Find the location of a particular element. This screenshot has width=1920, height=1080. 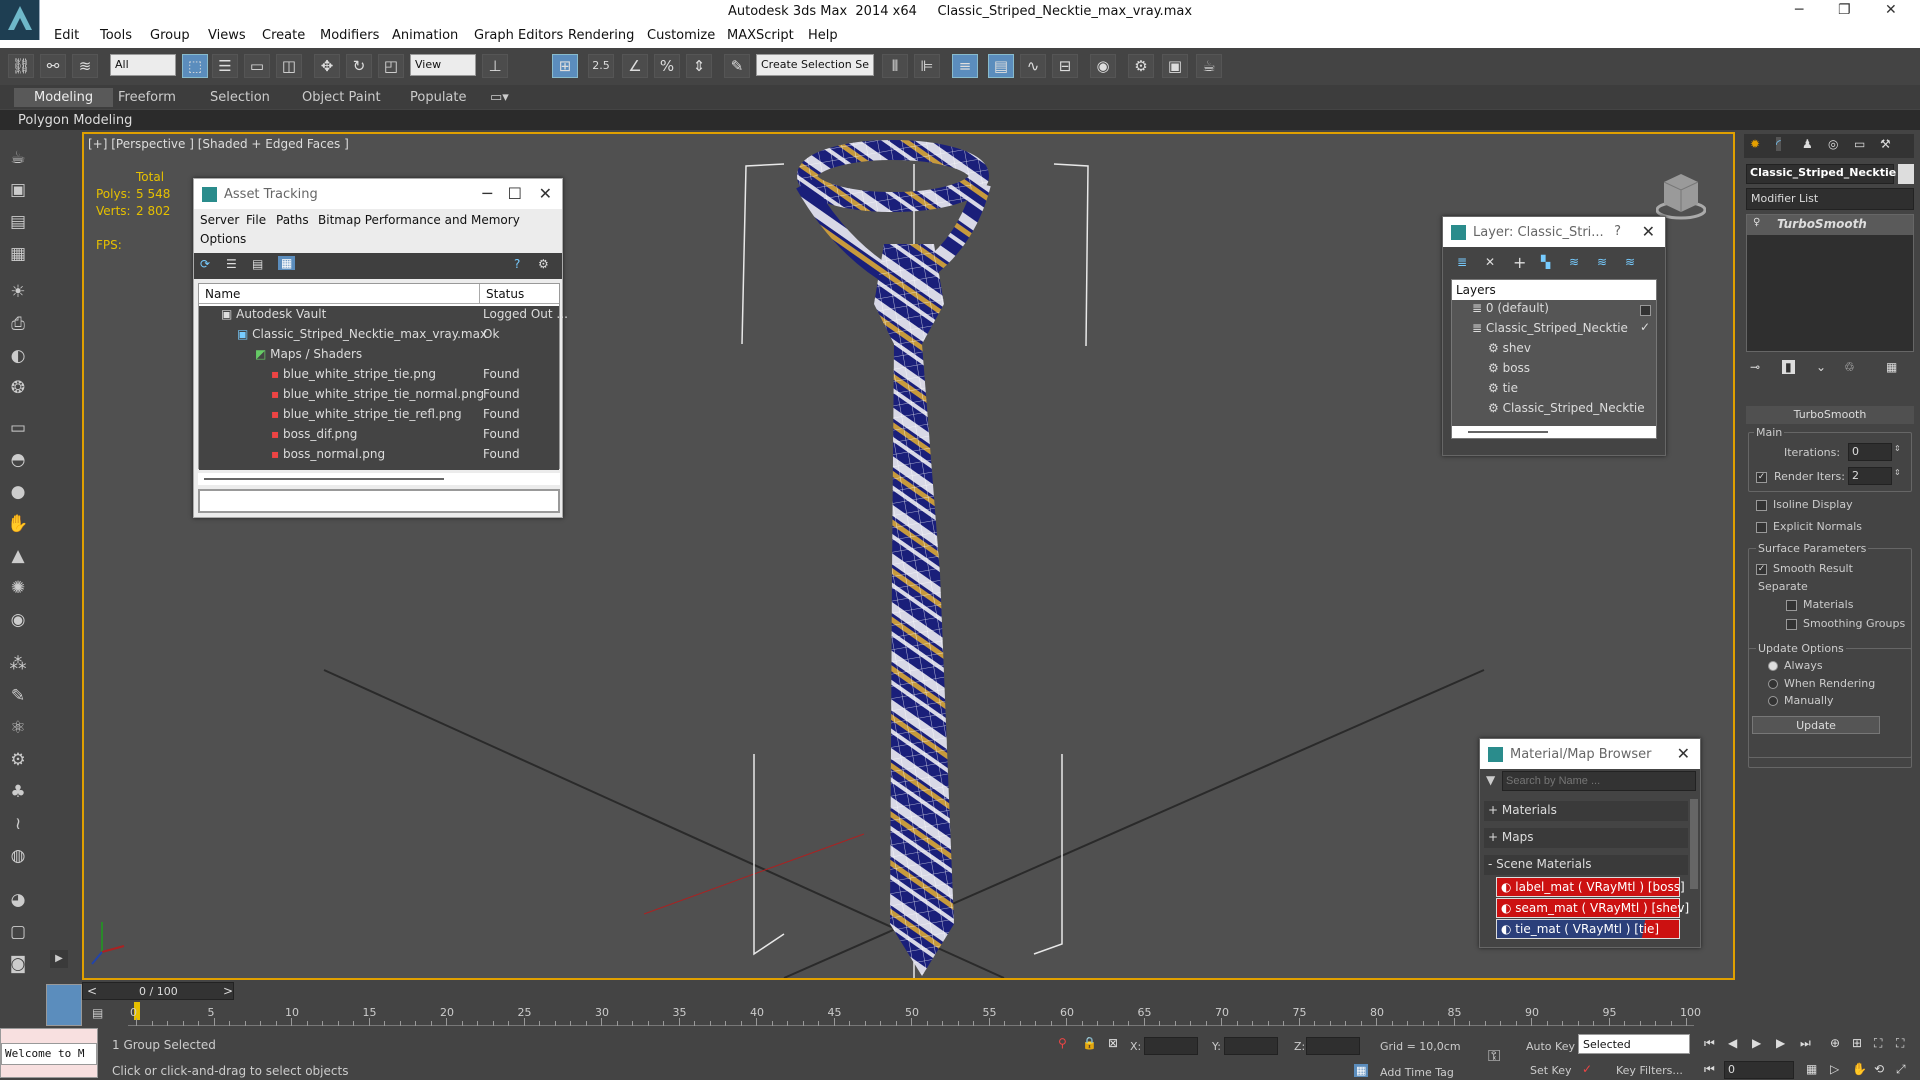

group-materials: + Materials is located at coordinates (1586, 811).